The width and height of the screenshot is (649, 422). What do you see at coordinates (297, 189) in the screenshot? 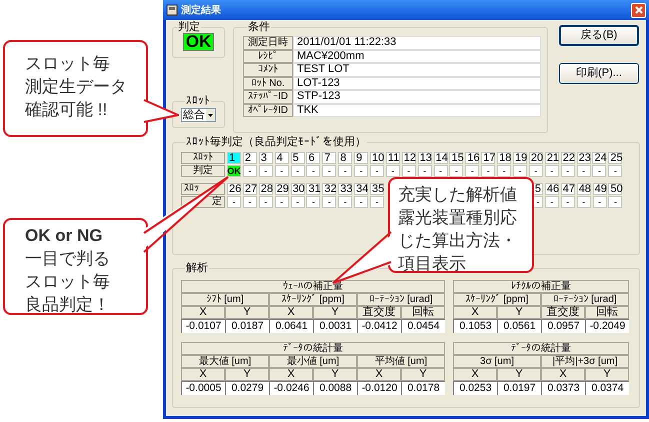
I see `slot-number: 30` at bounding box center [297, 189].